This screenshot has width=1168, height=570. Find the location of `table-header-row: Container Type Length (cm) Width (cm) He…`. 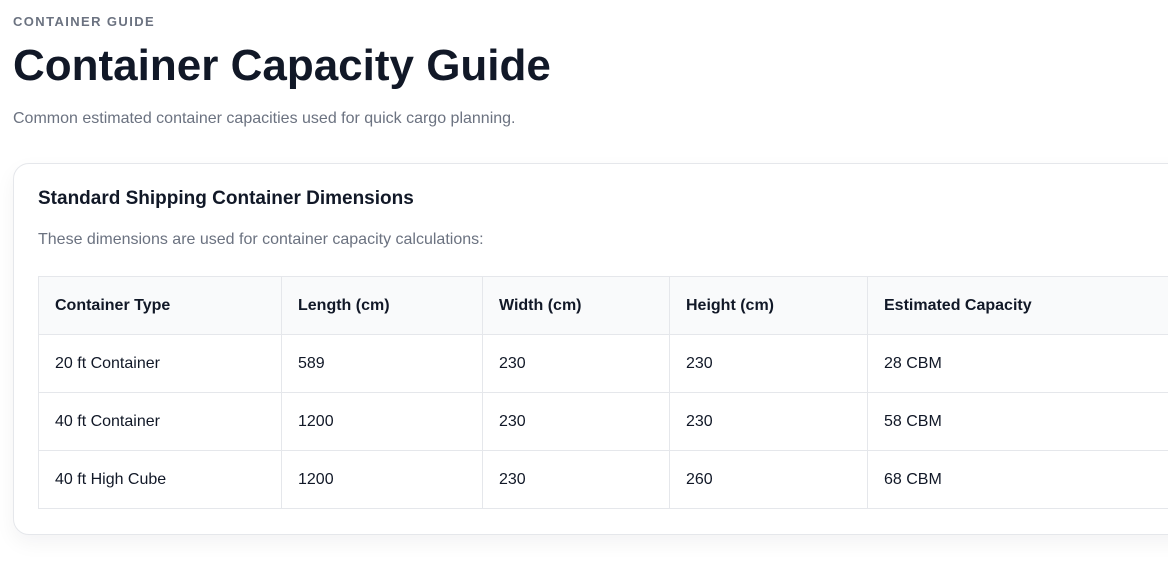

table-header-row: Container Type Length (cm) Width (cm) He… is located at coordinates (603, 305).